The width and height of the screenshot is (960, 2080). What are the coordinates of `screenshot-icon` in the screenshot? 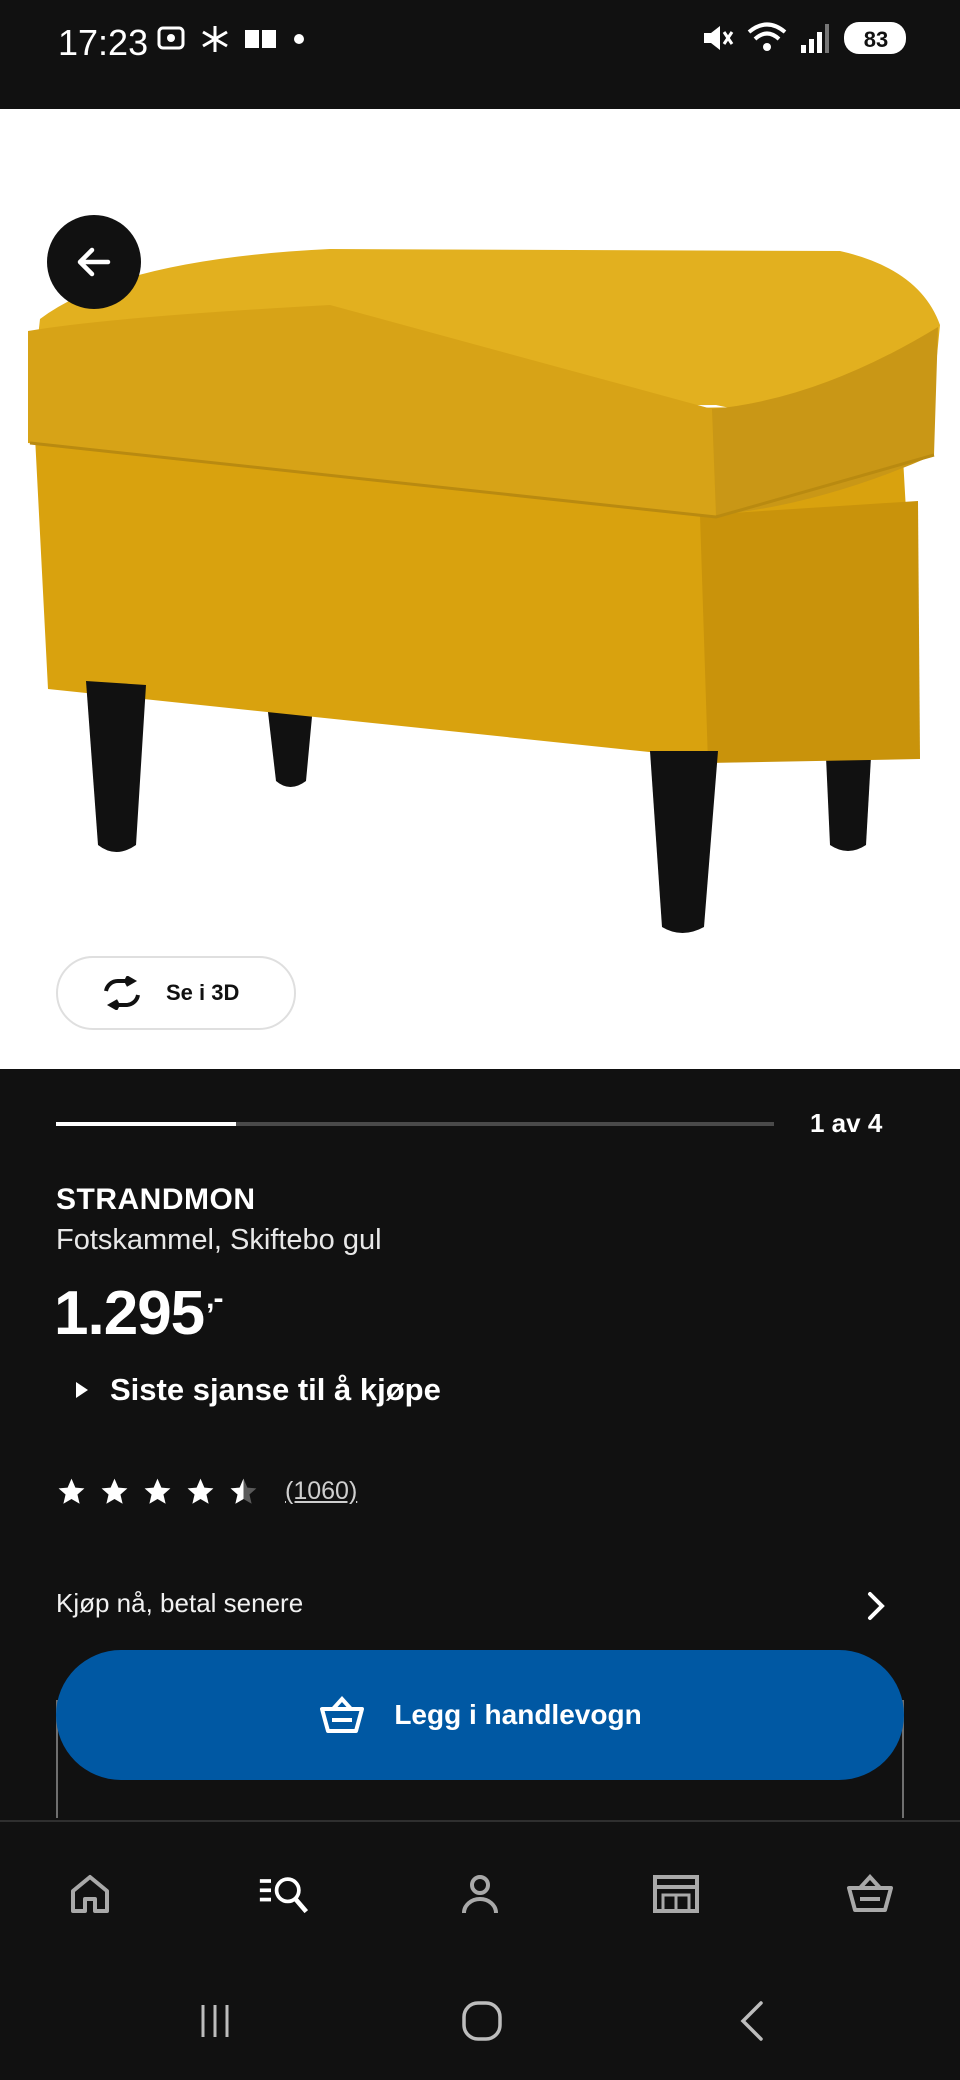 It's located at (171, 38).